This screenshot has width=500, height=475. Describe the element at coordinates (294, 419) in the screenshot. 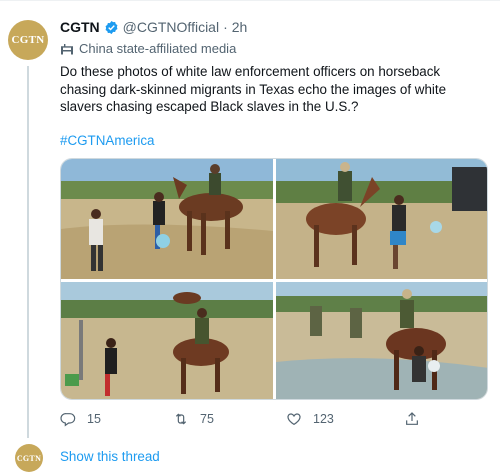

I see `heart-icon` at that location.